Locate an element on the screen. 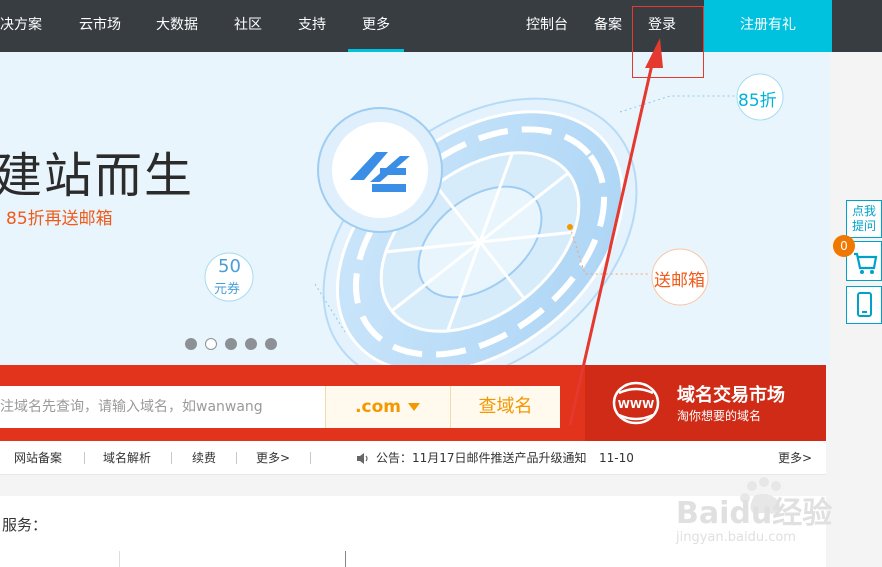 Image resolution: width=882 pixels, height=567 pixels. coupon-unit: 元券 is located at coordinates (227, 289).